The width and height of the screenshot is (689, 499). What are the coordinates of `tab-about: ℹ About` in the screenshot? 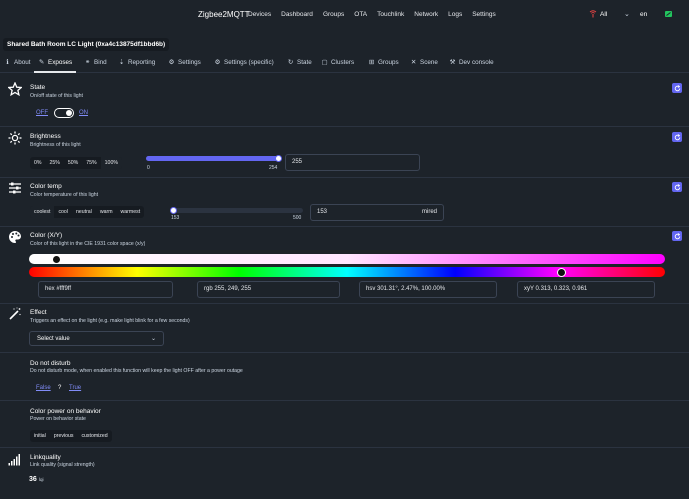 It's located at (17, 62).